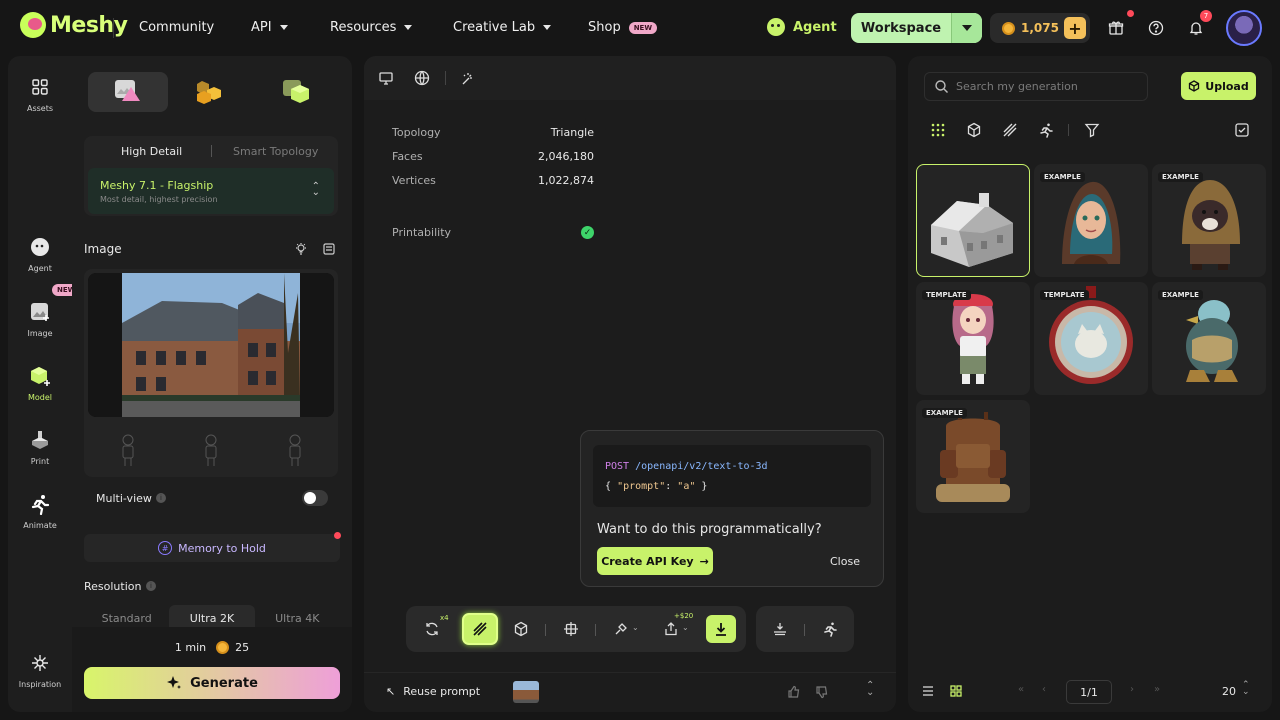  What do you see at coordinates (974, 130) in the screenshot?
I see `cube-filter-icon` at bounding box center [974, 130].